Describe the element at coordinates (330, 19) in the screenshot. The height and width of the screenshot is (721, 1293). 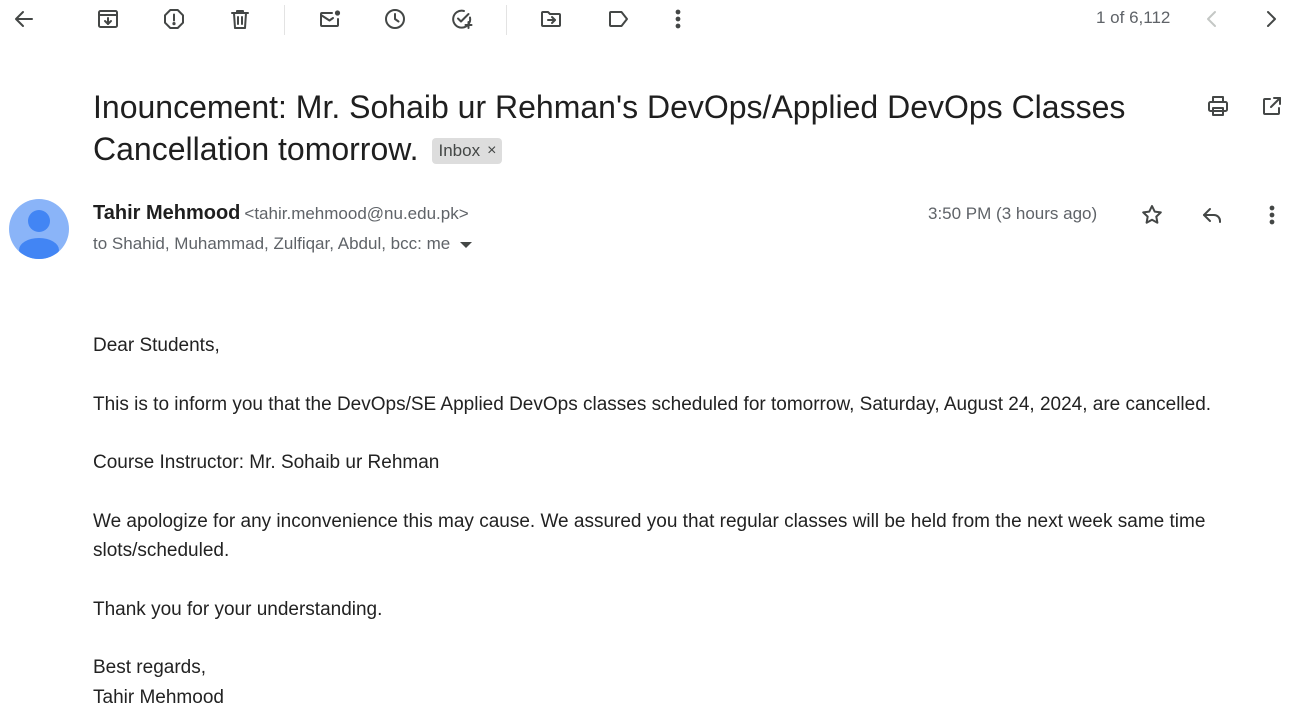
I see `mark-unread-icon` at that location.